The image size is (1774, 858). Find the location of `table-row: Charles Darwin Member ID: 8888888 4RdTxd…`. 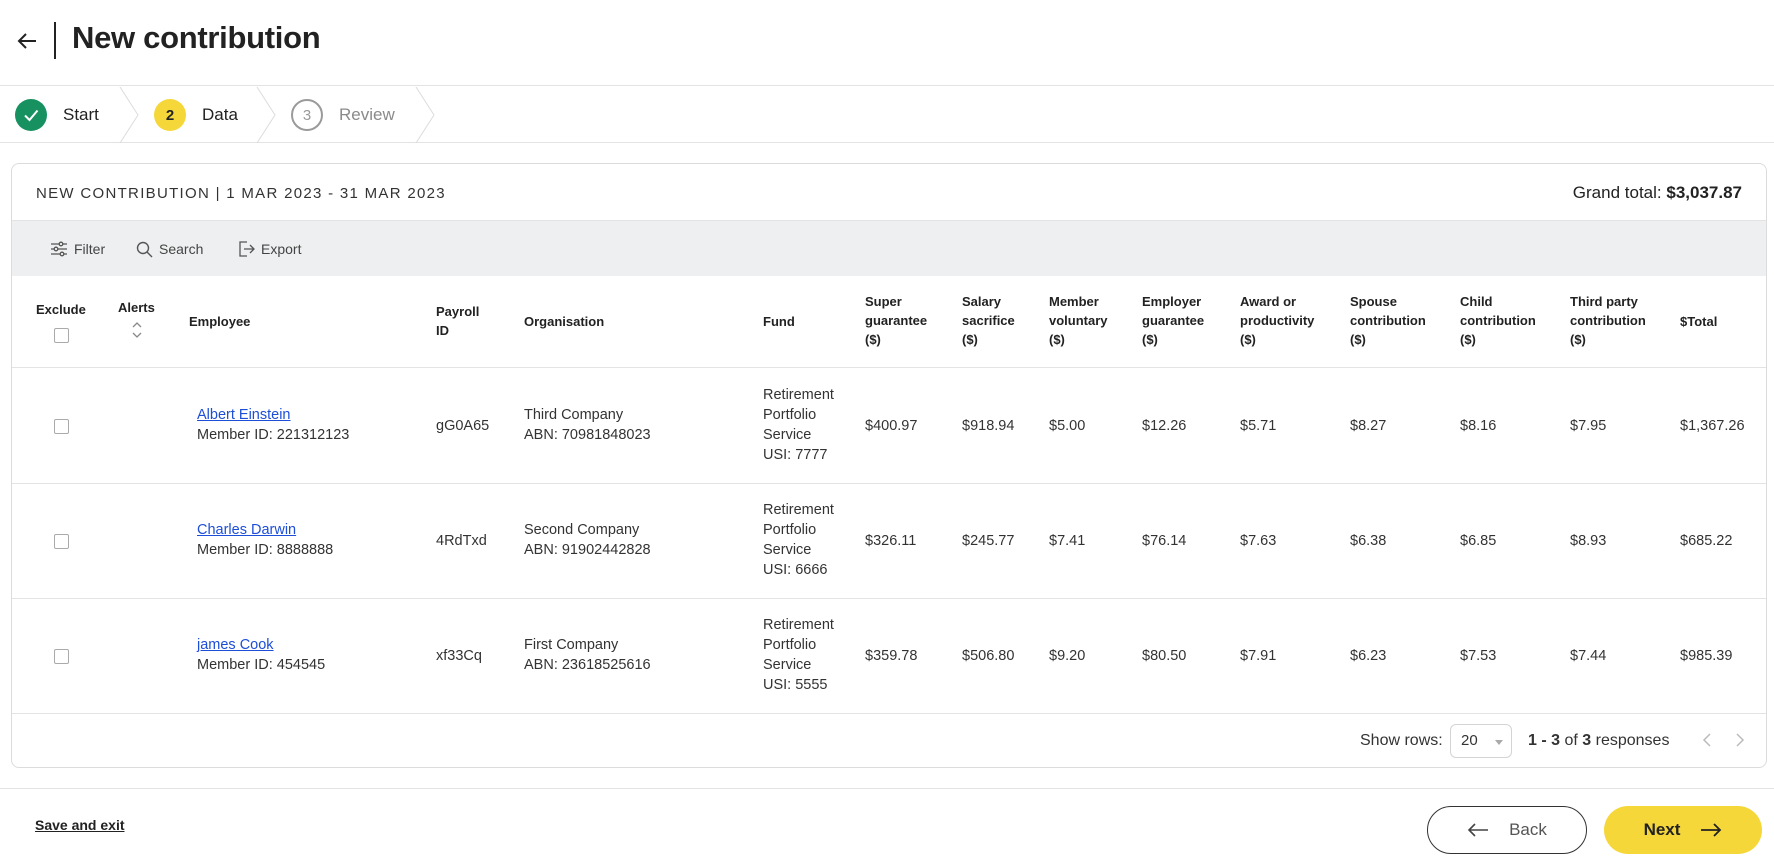

table-row: Charles Darwin Member ID: 8888888 4RdTxd… is located at coordinates (889, 541).